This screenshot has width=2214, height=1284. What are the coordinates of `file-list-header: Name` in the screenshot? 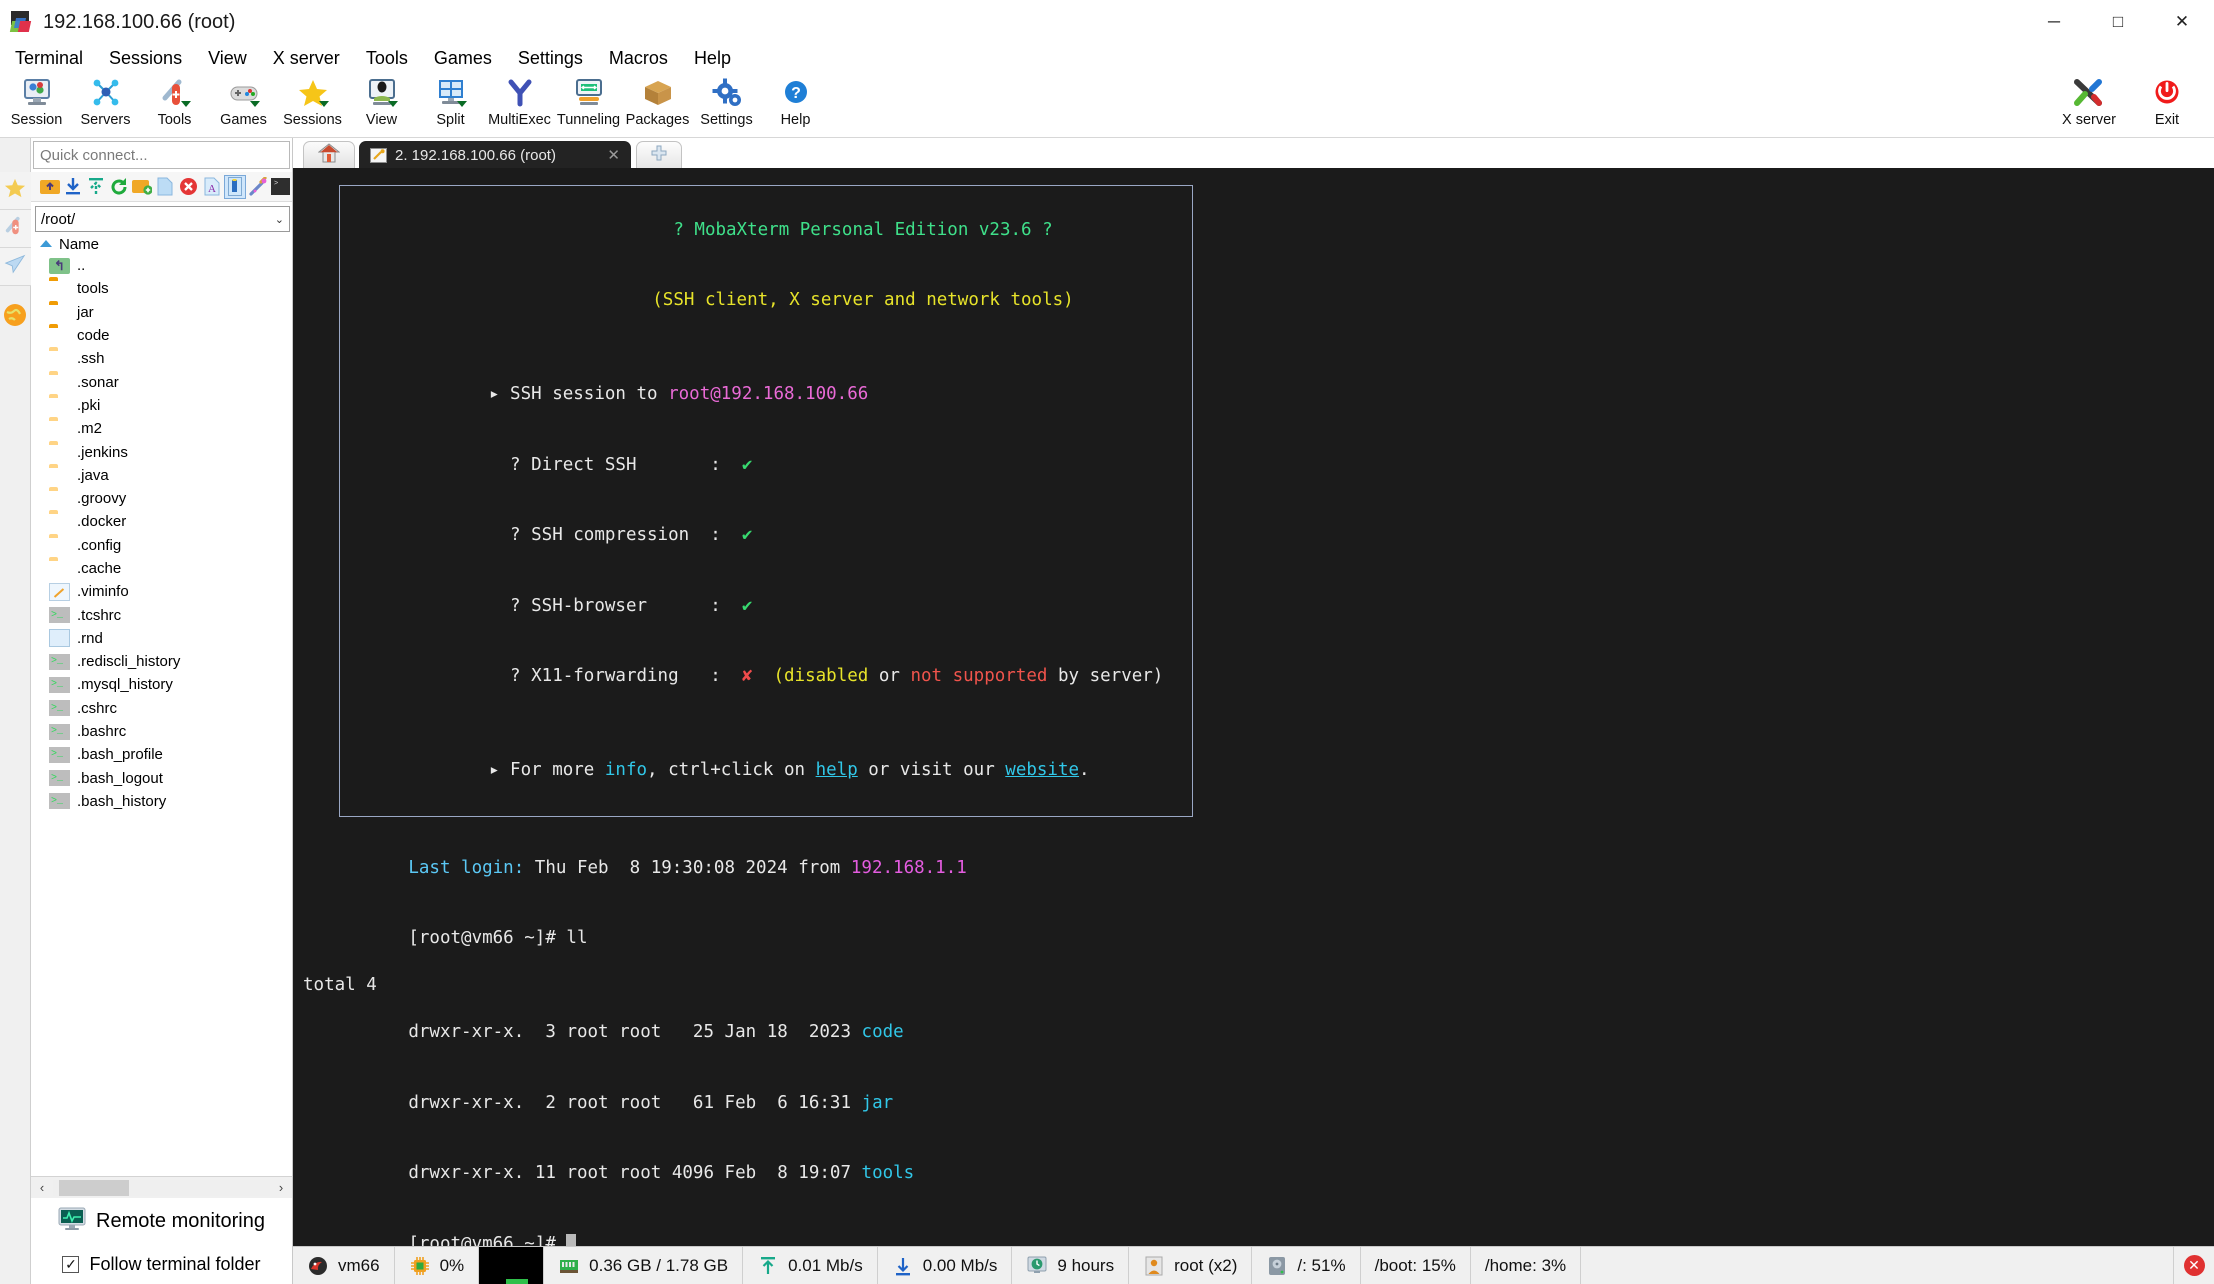 It's located at (161, 244).